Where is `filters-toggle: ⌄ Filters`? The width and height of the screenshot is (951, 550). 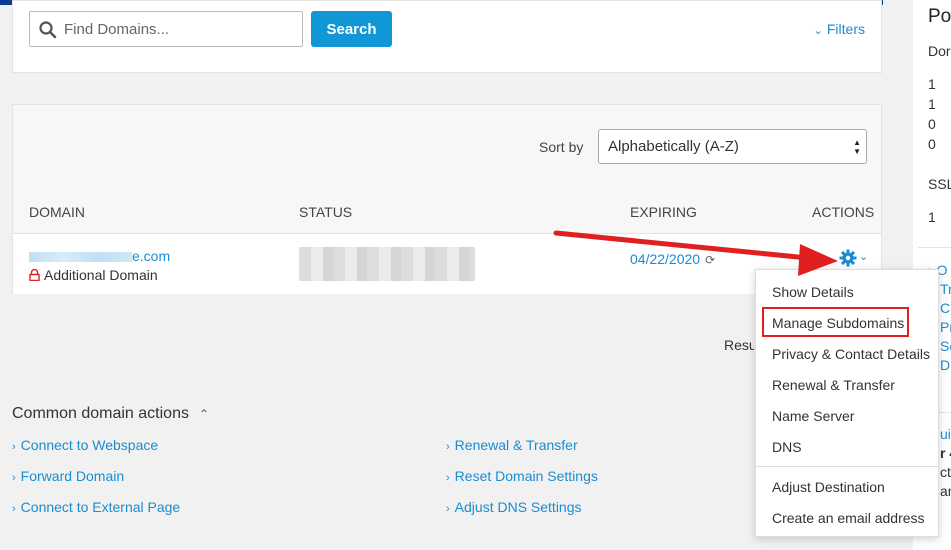 filters-toggle: ⌄ Filters is located at coordinates (839, 29).